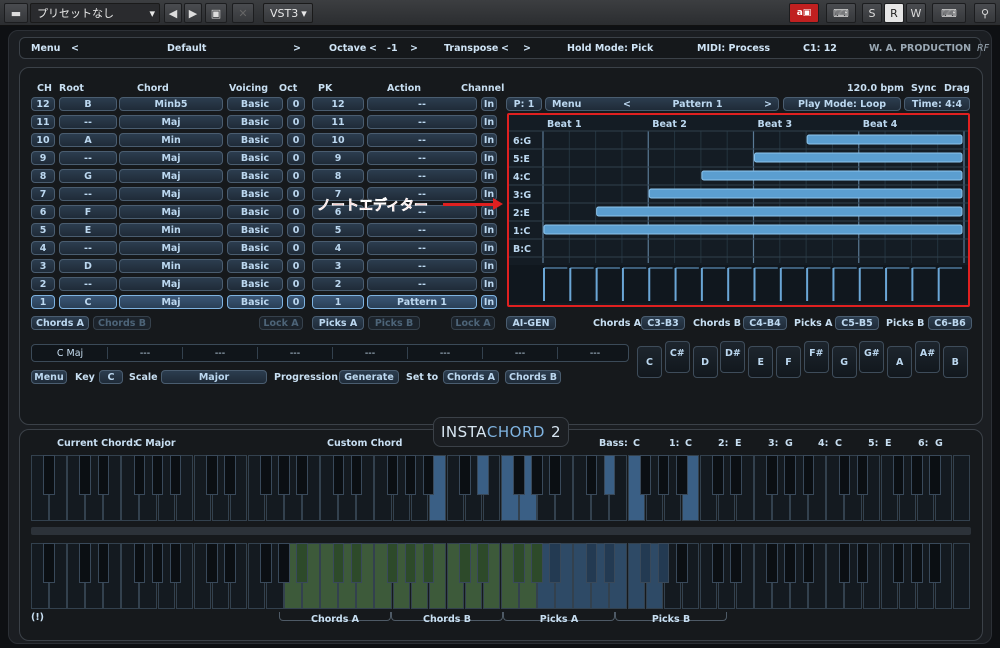 This screenshot has width=1000, height=648. What do you see at coordinates (88, 266) in the screenshot?
I see `row-root-cell: D` at bounding box center [88, 266].